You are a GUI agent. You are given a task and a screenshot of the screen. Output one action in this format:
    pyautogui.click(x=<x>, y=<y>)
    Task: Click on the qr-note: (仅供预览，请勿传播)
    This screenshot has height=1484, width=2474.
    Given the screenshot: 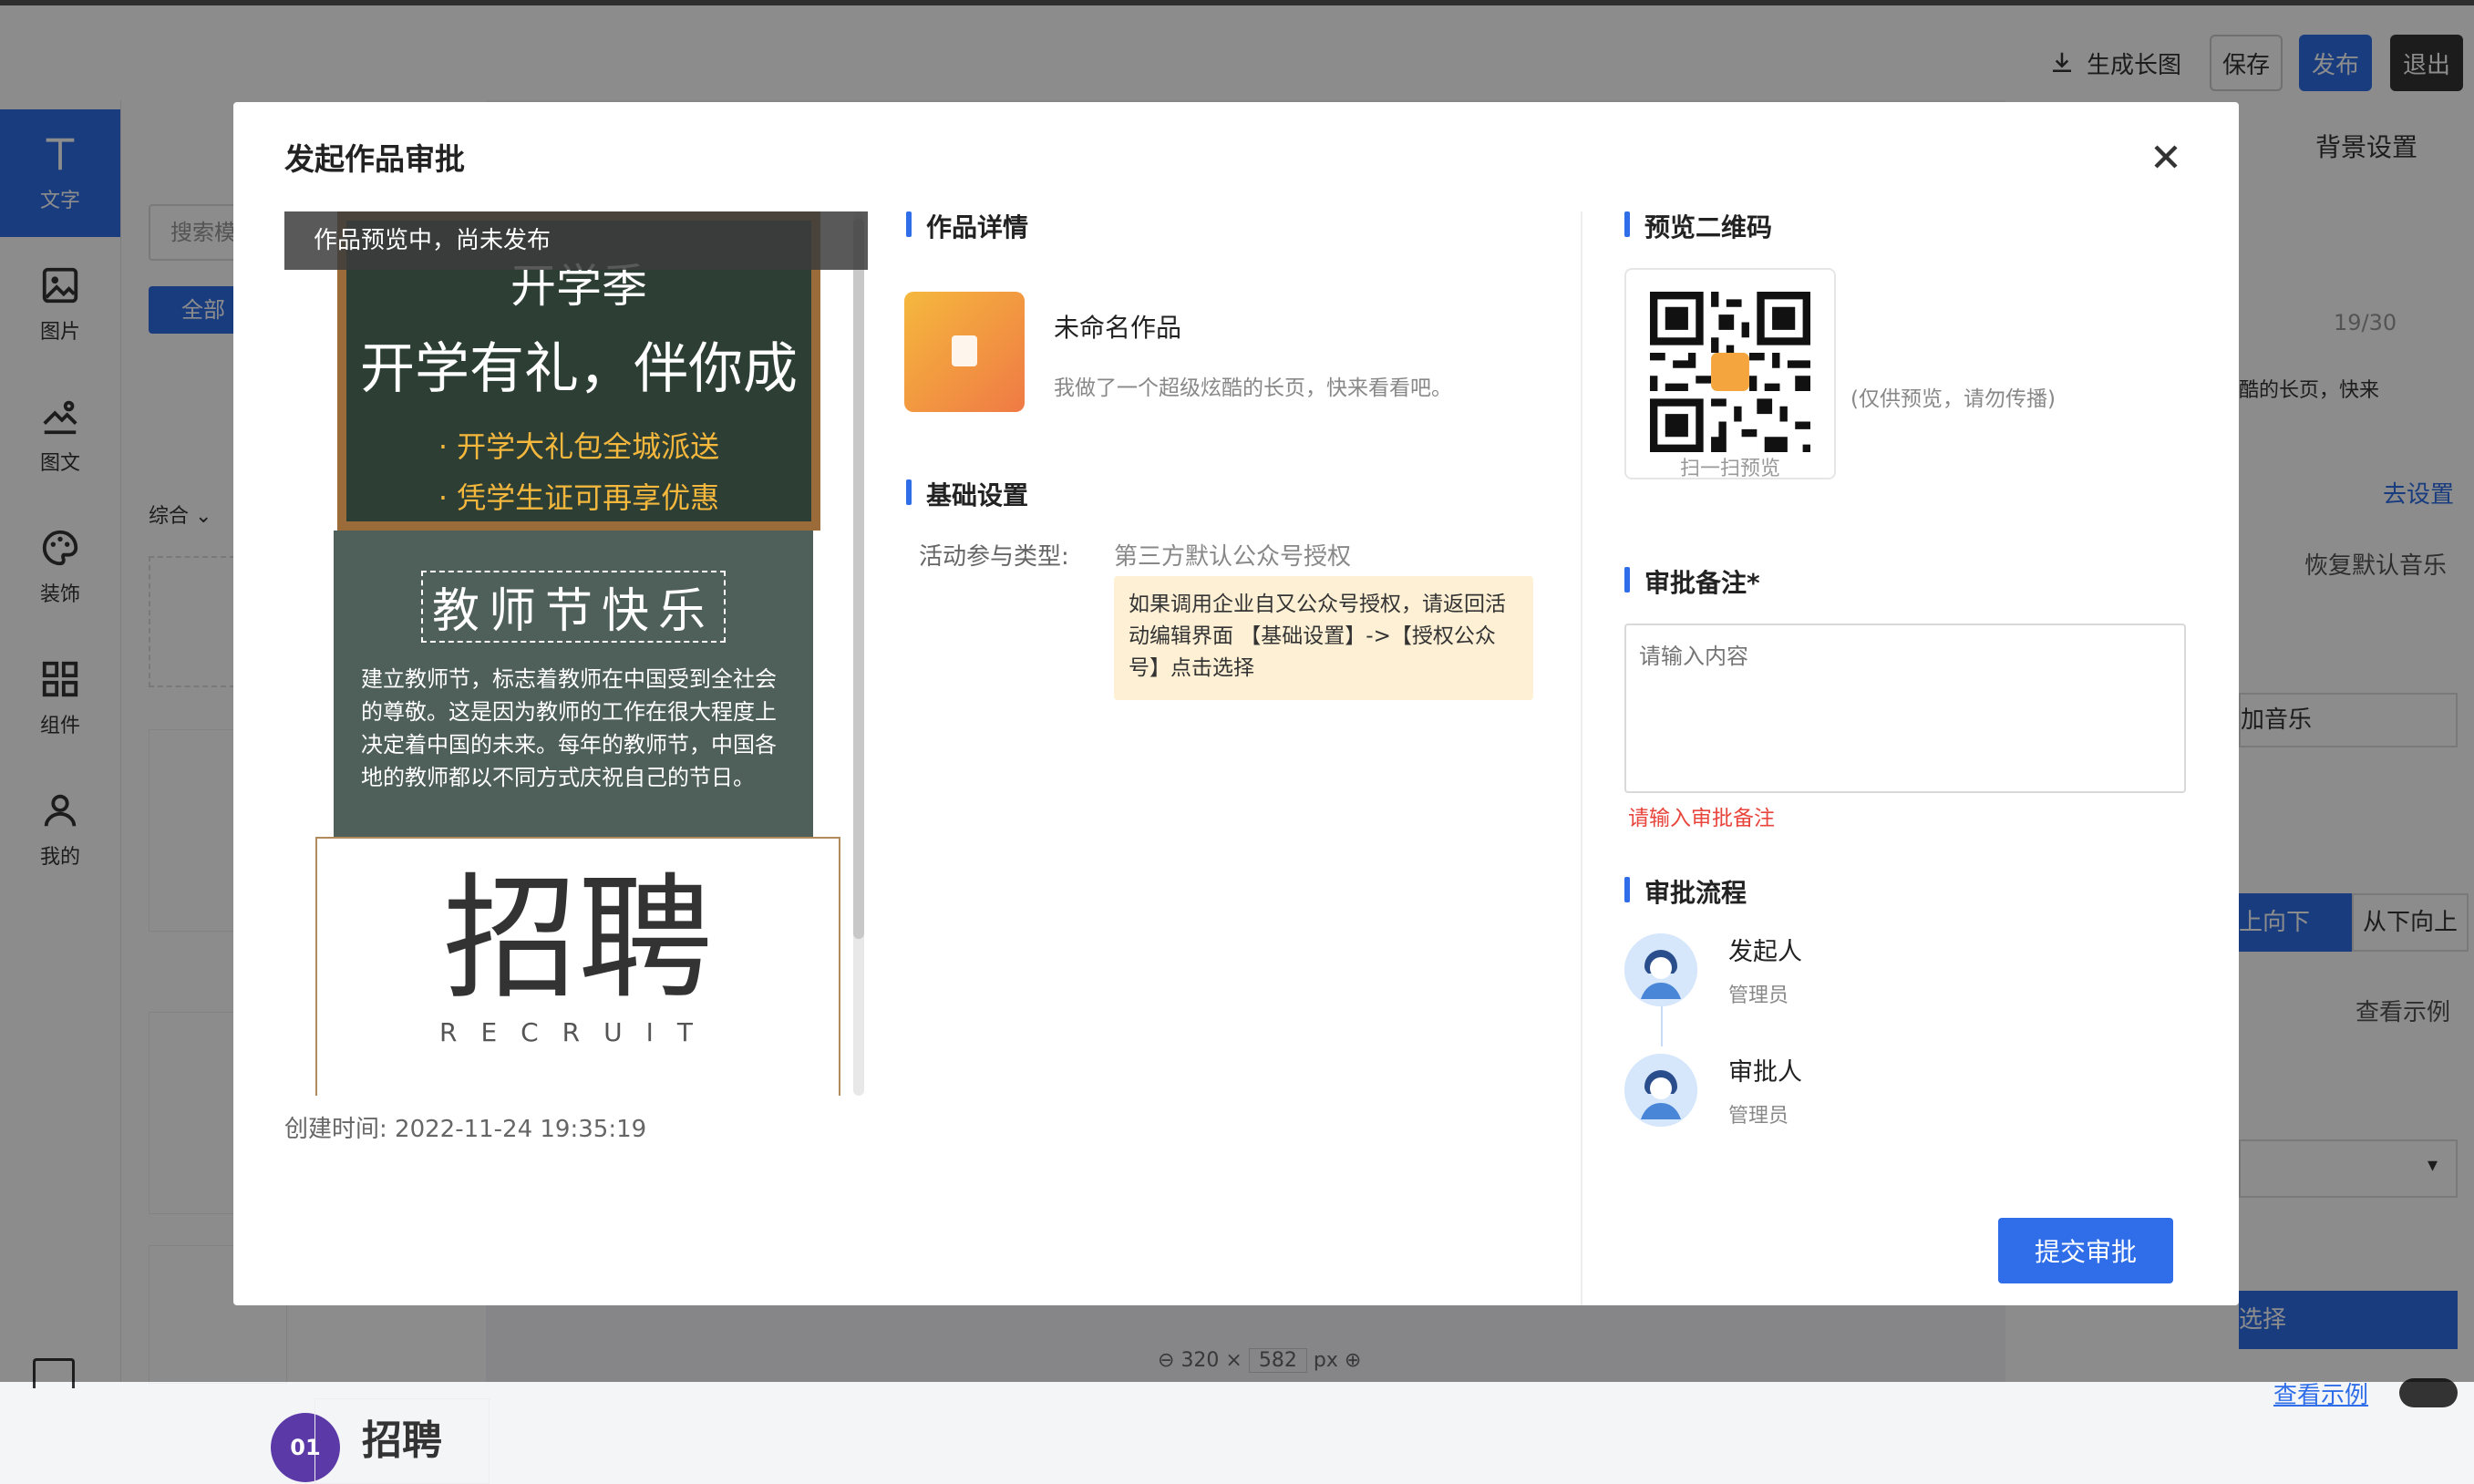 What is the action you would take?
    pyautogui.click(x=1953, y=399)
    